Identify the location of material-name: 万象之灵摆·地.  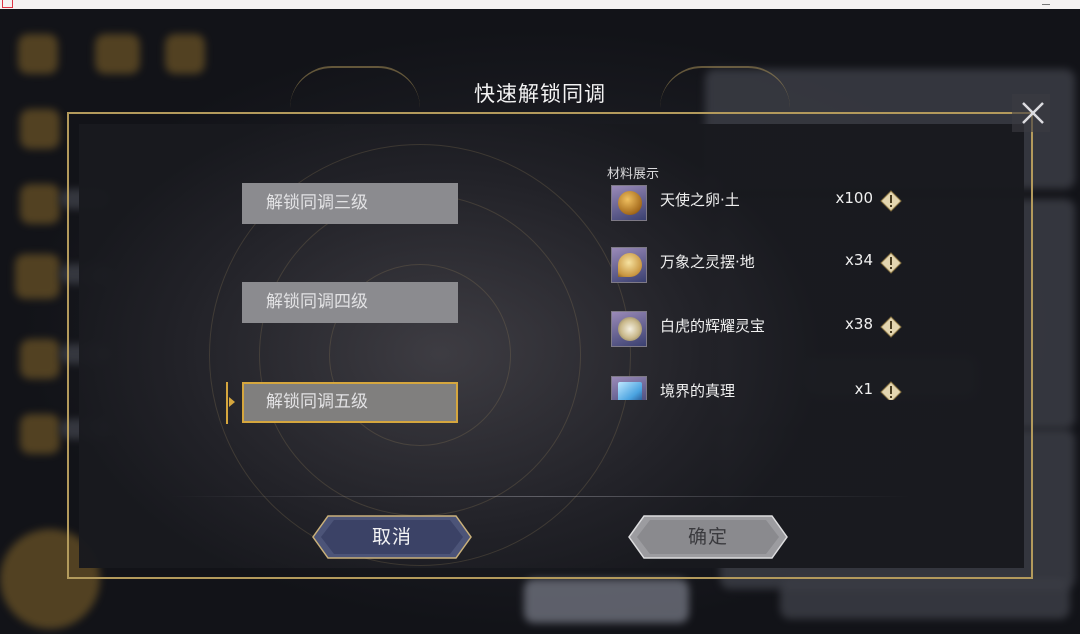
(707, 262).